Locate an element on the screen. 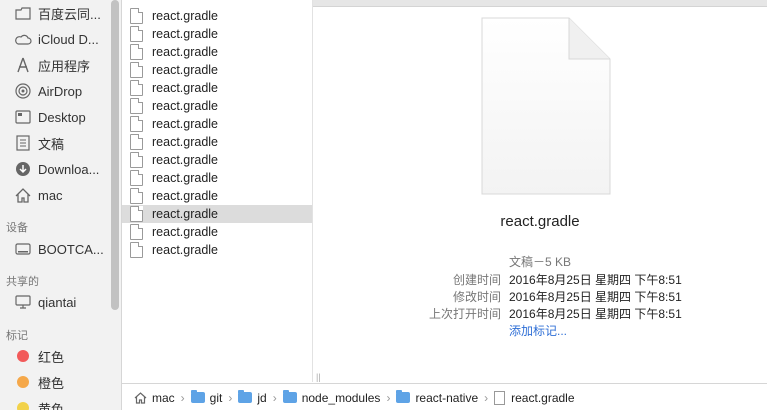  meta-kind-row: 文稿－5 KB is located at coordinates (540, 261).